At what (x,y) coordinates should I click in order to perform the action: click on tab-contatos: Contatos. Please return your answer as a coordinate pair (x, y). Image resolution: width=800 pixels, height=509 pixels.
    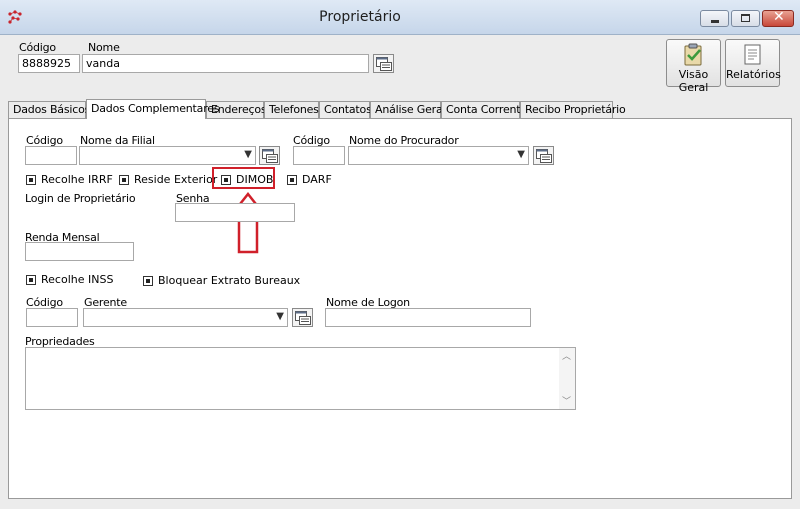
    Looking at the image, I should click on (345, 109).